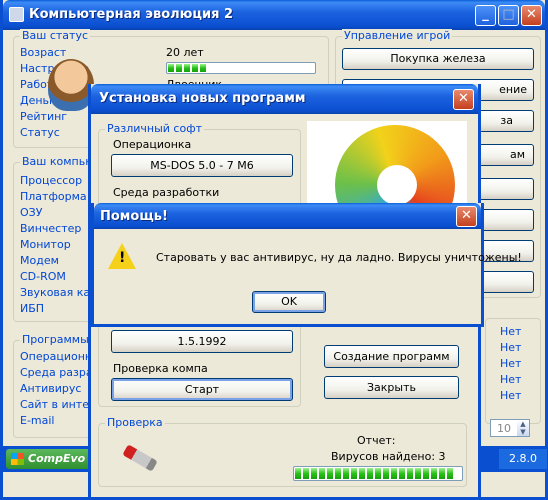 This screenshot has height=500, width=548. I want to click on computer-row: Процессор, so click(51, 180).